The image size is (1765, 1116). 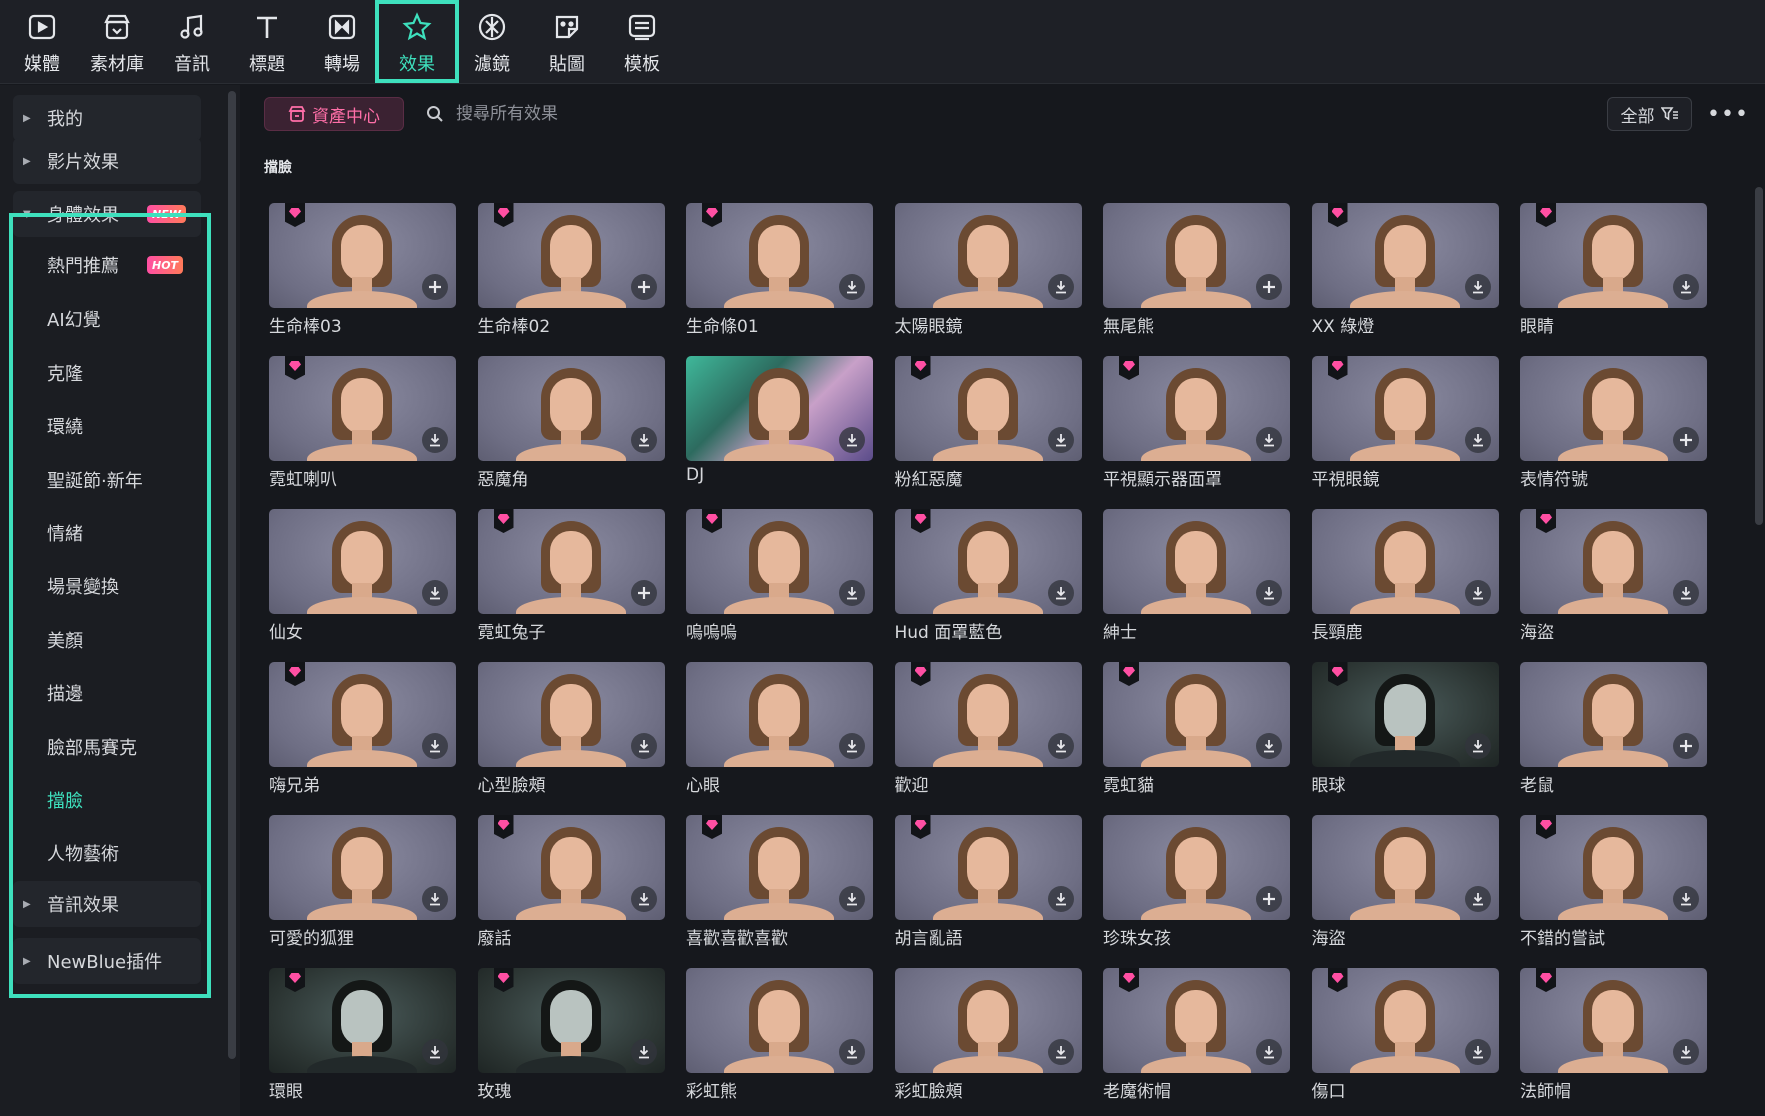 What do you see at coordinates (779, 729) in the screenshot?
I see `effect-card: 心眼` at bounding box center [779, 729].